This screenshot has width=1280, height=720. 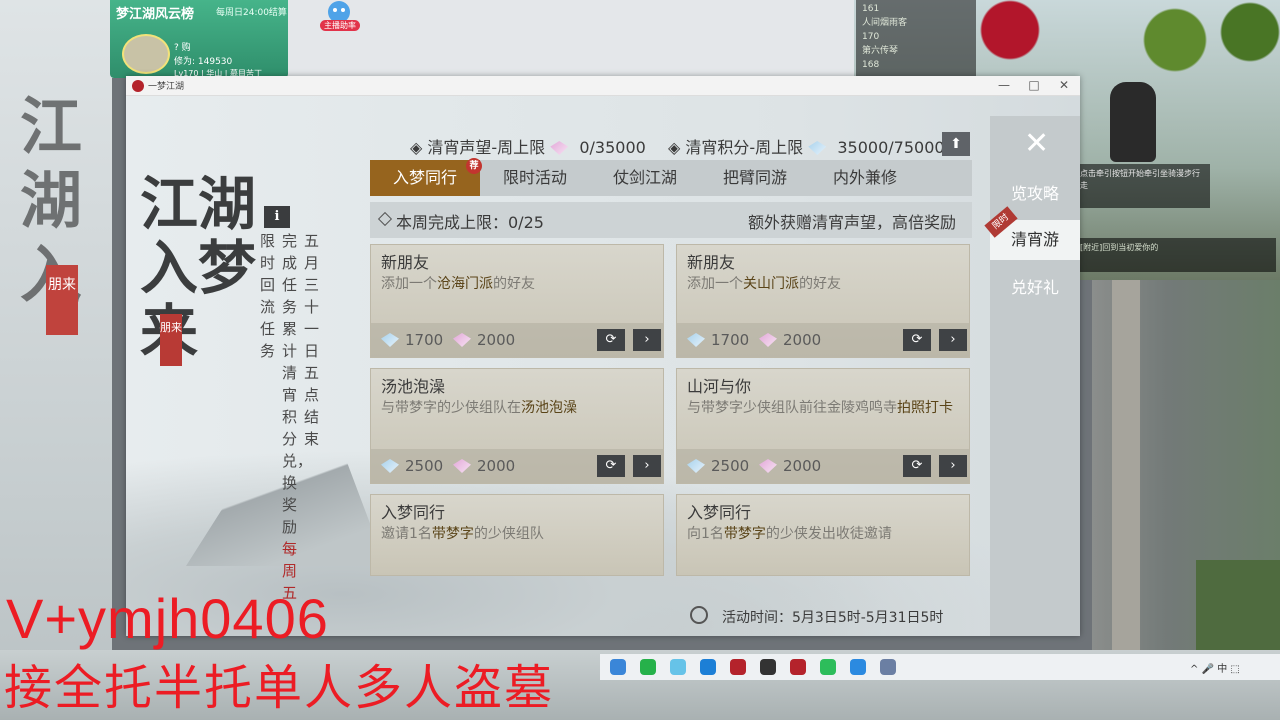 I want to click on nav-redeem-gifts: 兑好礼, so click(x=1035, y=288).